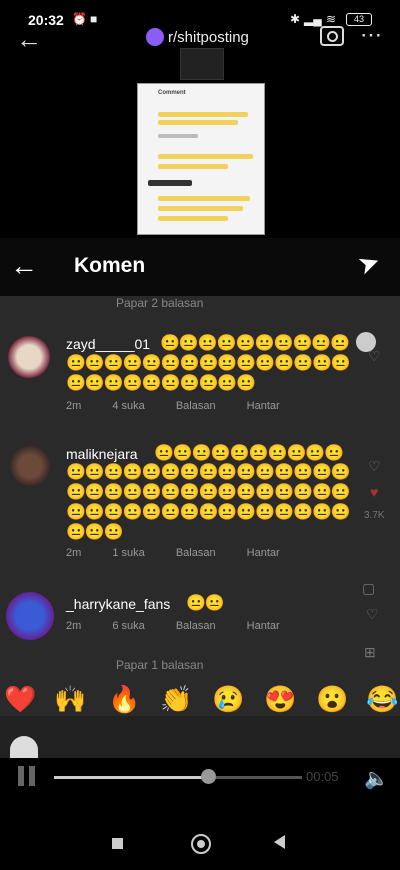  What do you see at coordinates (295, 19) in the screenshot?
I see `bluetooth-icon: ✱` at bounding box center [295, 19].